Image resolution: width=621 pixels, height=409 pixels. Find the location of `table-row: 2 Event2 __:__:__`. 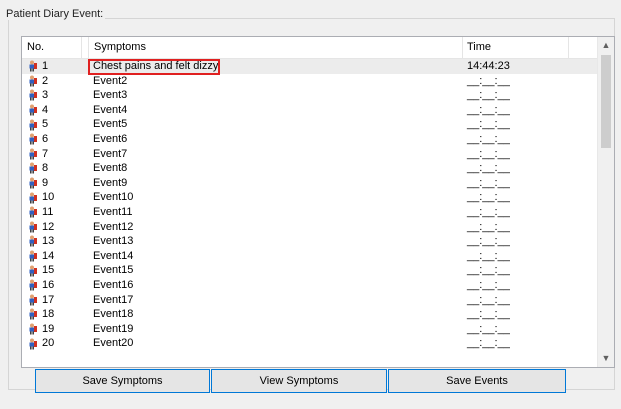

table-row: 2 Event2 __:__:__ is located at coordinates (309, 81).